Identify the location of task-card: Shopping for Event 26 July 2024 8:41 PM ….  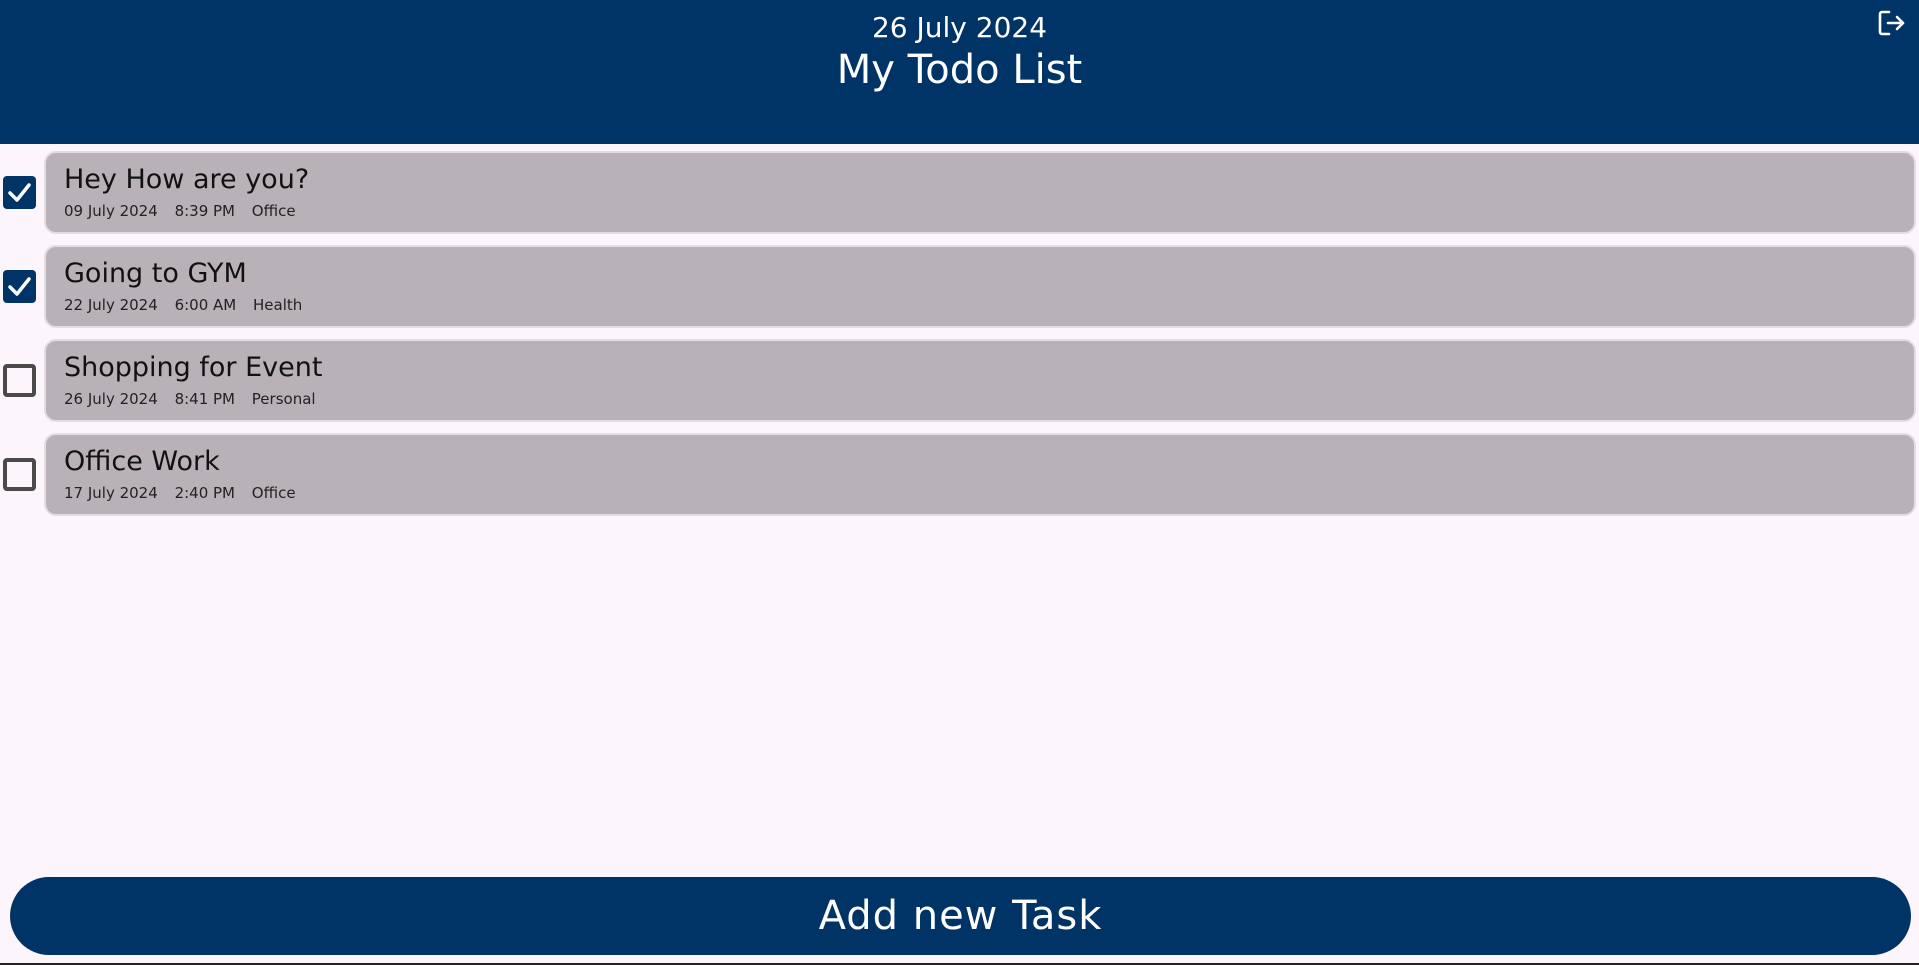
(980, 380).